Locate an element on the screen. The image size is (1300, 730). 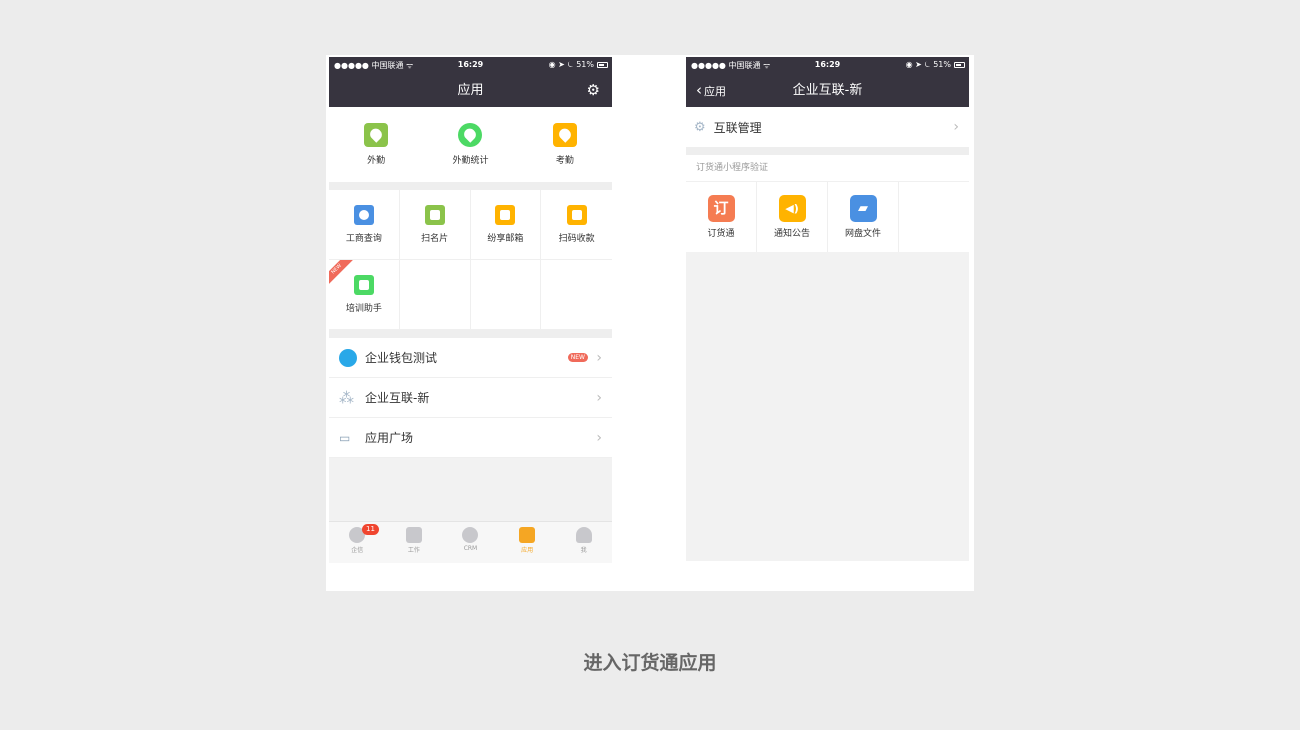
list-item-app-store: ▭ 应用广场 › is located at coordinates (470, 438).